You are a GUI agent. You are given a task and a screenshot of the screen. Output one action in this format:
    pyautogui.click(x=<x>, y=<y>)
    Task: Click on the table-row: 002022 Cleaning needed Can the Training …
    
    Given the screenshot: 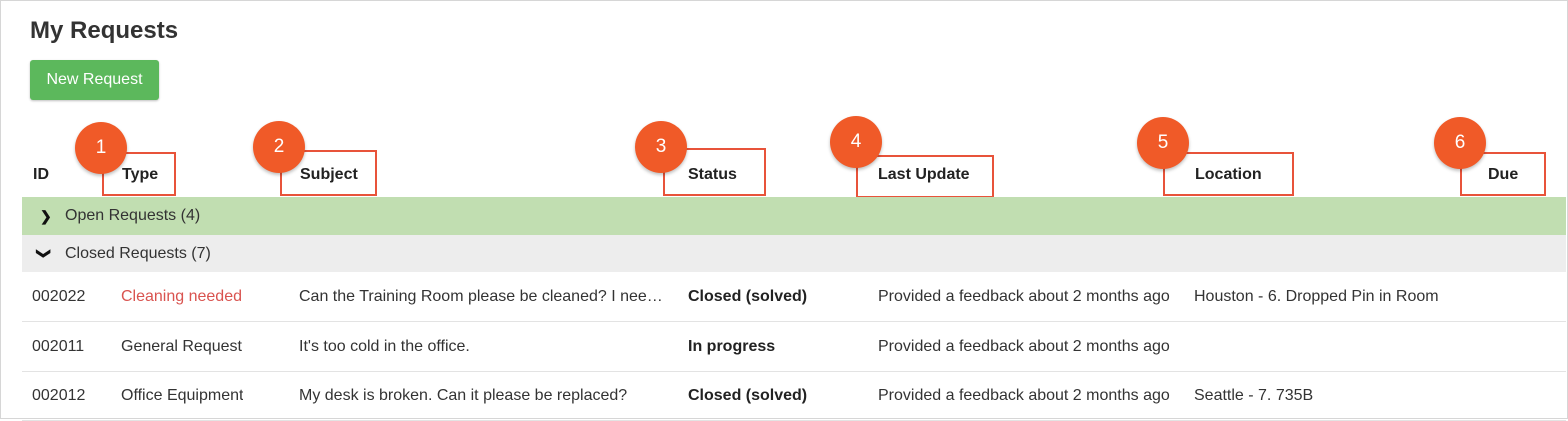 What is the action you would take?
    pyautogui.click(x=794, y=297)
    